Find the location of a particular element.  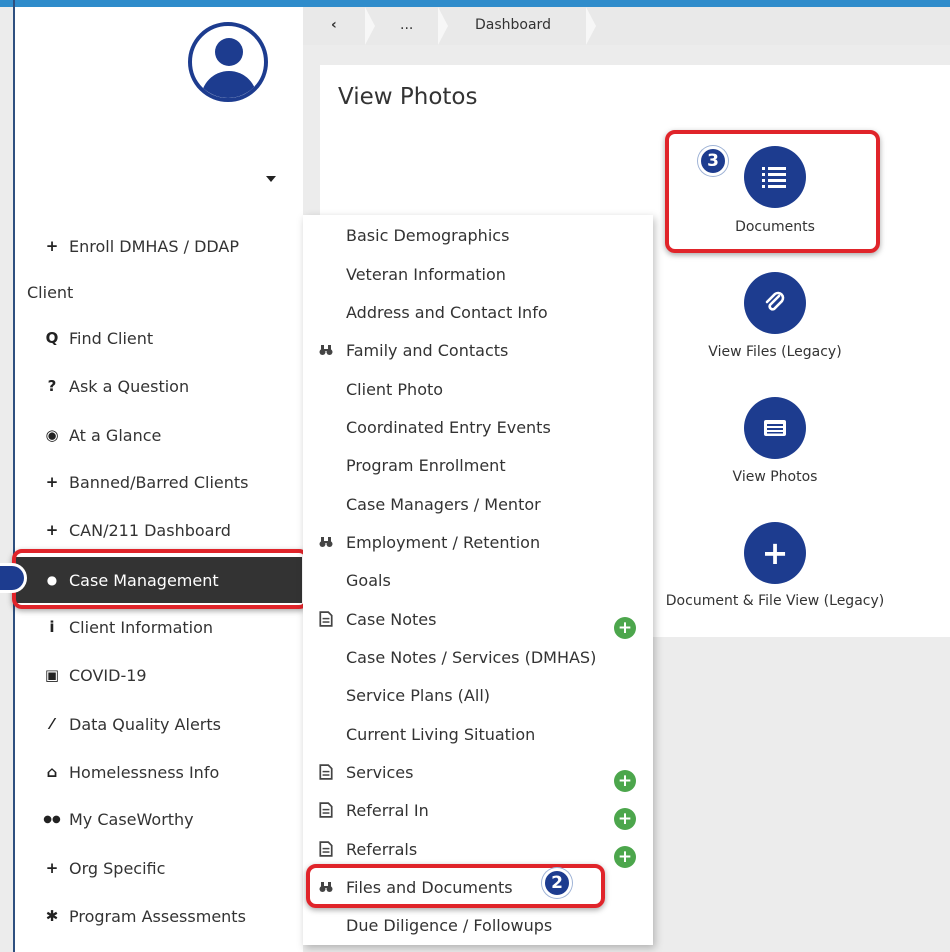

documents-tile-button is located at coordinates (775, 177).